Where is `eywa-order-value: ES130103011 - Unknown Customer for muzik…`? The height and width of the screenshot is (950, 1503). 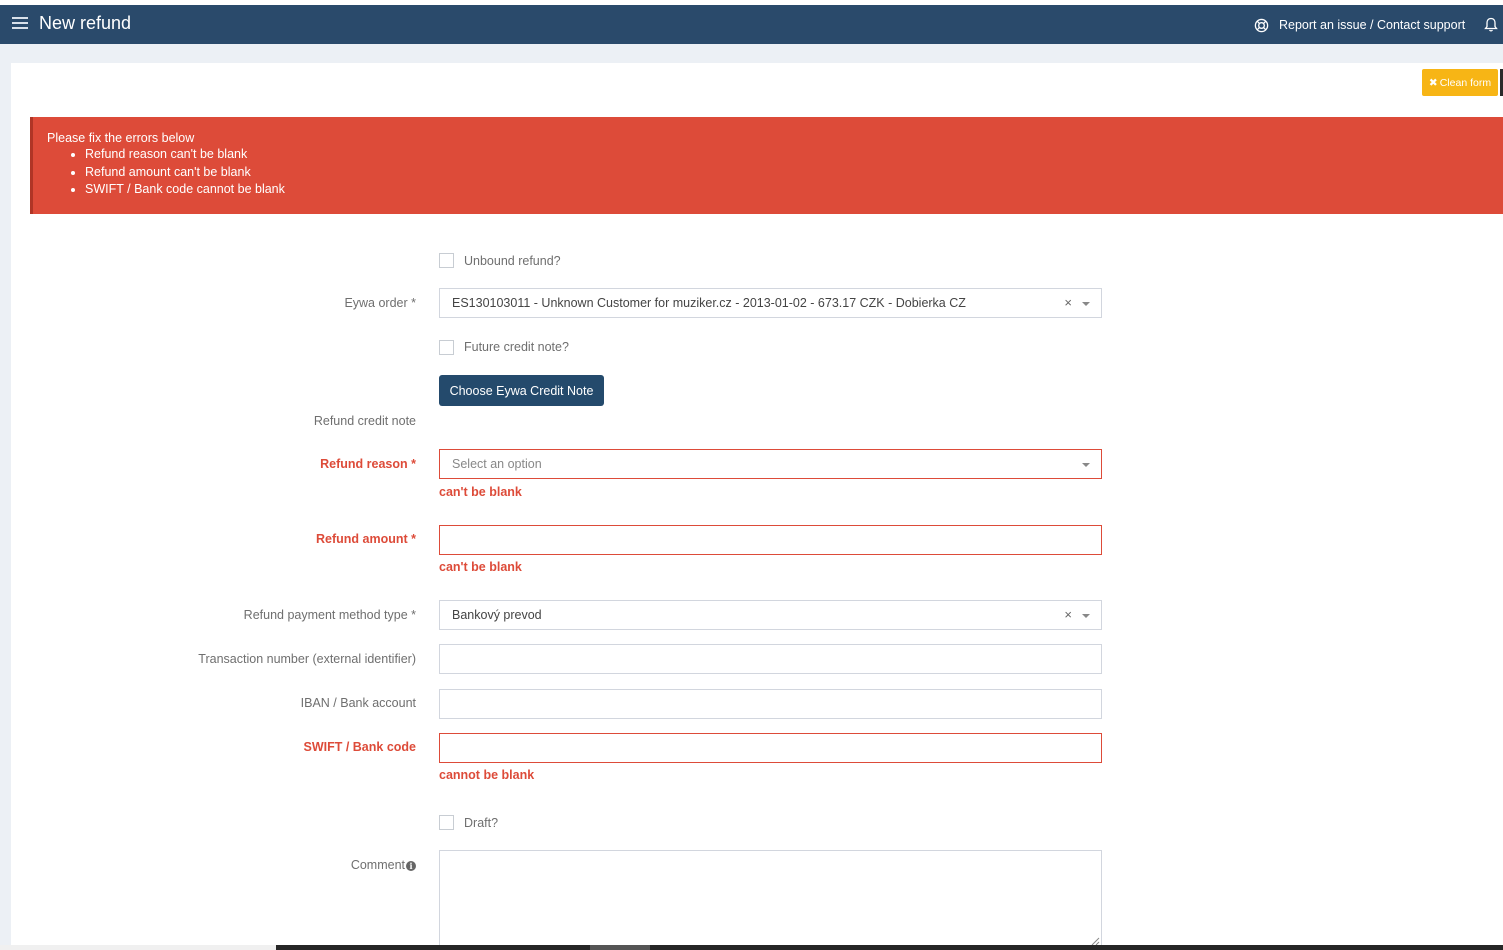
eywa-order-value: ES130103011 - Unknown Customer for muzik… is located at coordinates (709, 303).